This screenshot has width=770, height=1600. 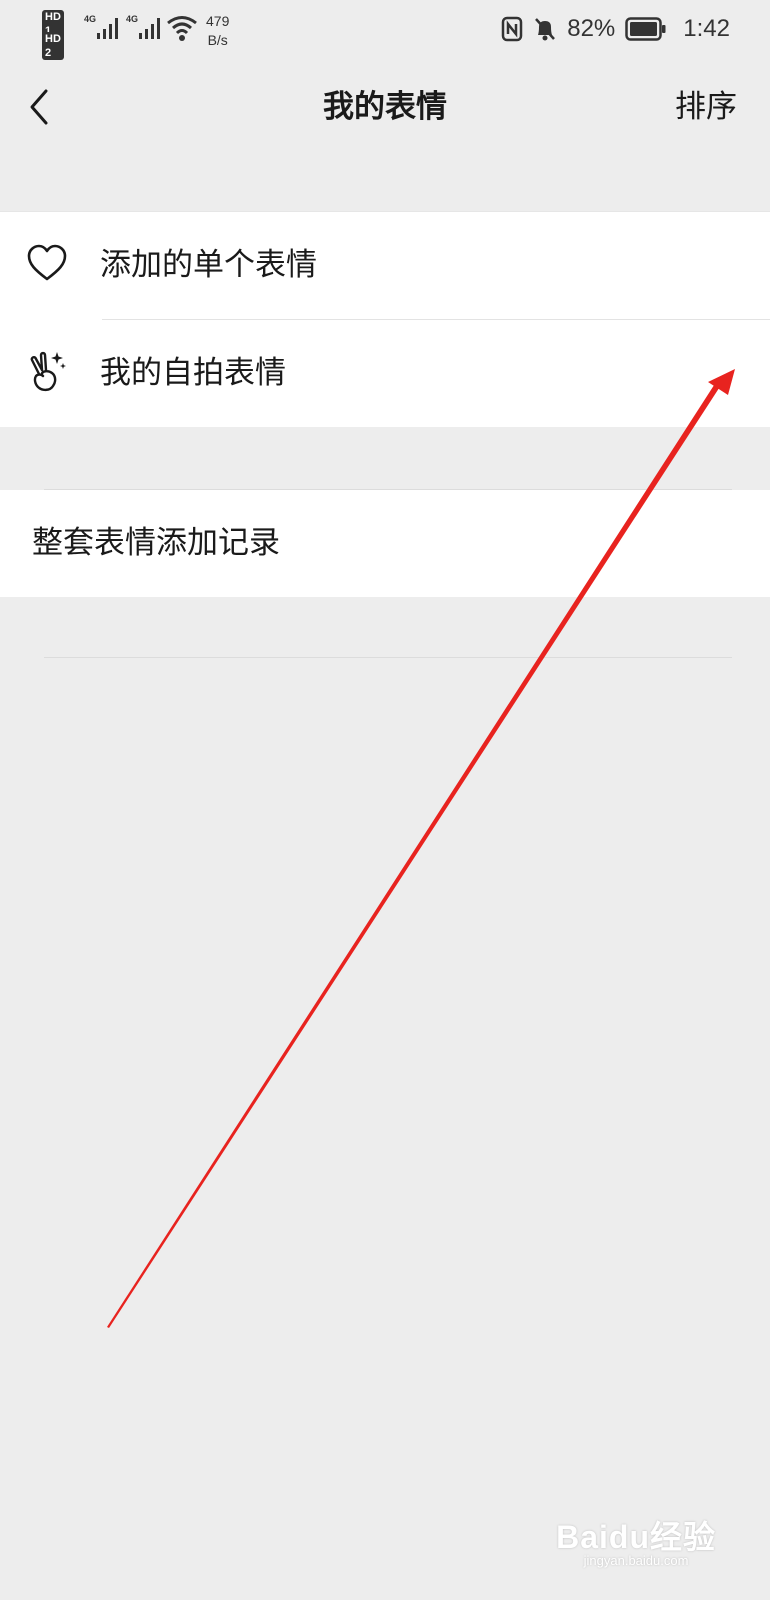 I want to click on selfie-hand-icon, so click(x=48, y=371).